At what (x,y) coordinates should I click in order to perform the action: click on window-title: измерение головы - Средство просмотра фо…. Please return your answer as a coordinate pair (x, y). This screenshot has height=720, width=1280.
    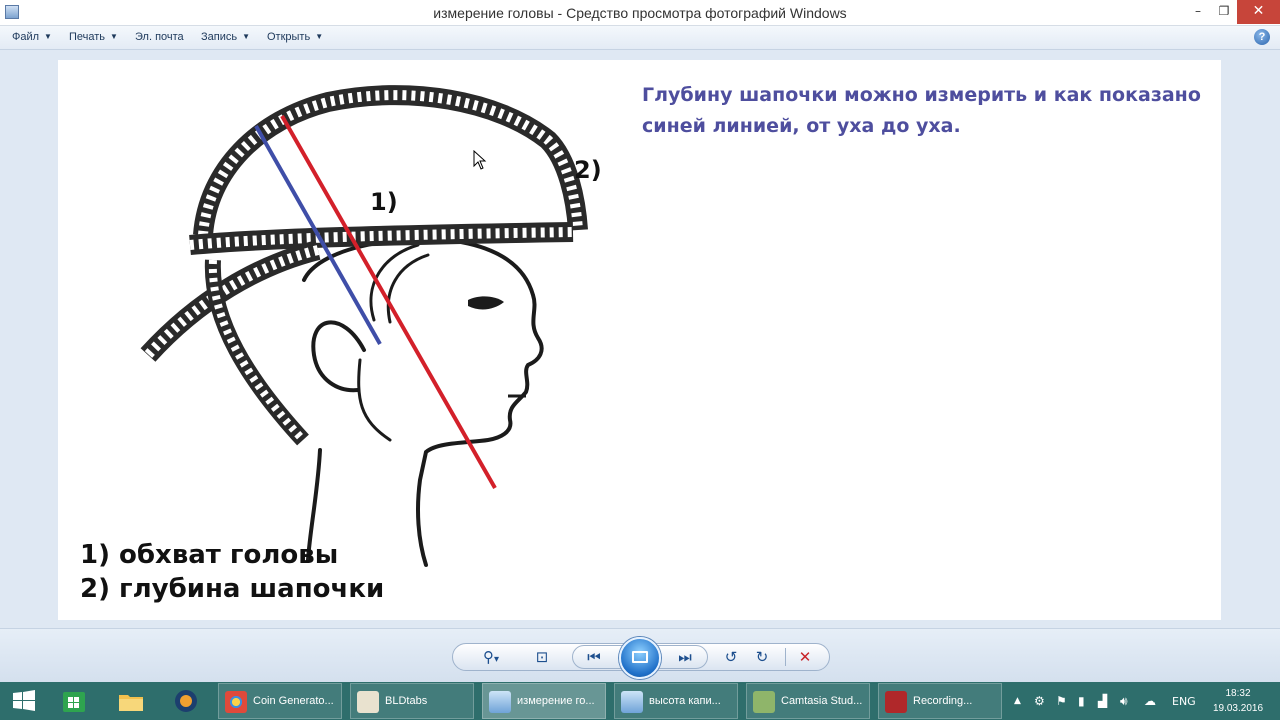
    Looking at the image, I should click on (640, 13).